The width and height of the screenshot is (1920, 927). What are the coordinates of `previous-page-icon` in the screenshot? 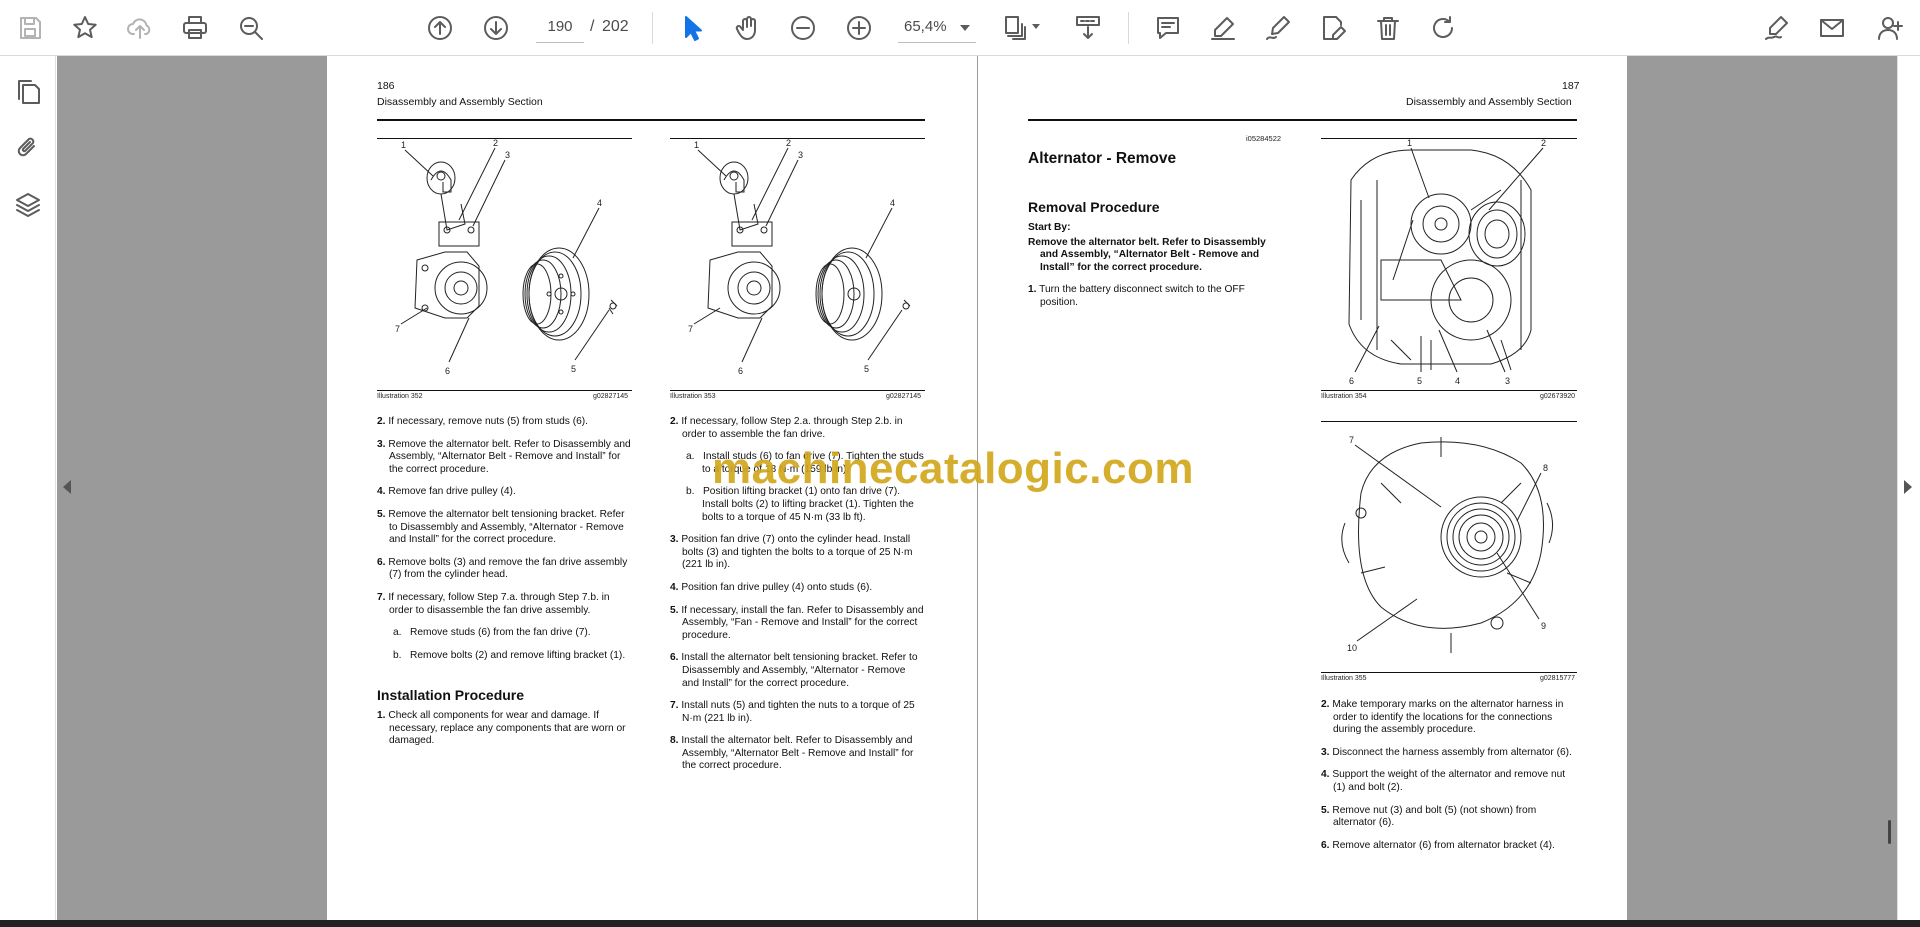 It's located at (440, 28).